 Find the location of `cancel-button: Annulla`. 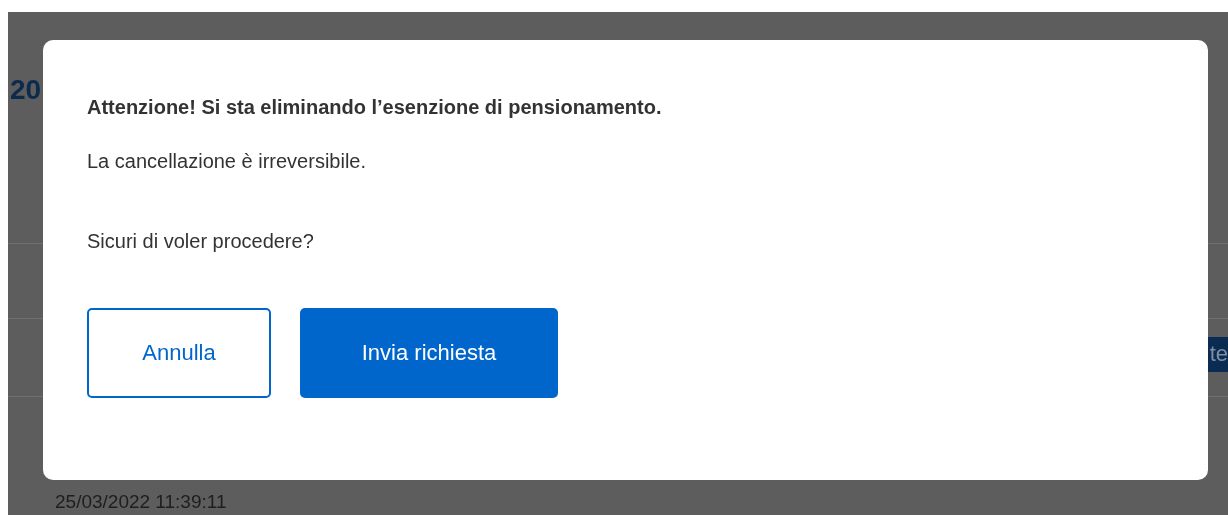

cancel-button: Annulla is located at coordinates (179, 353).